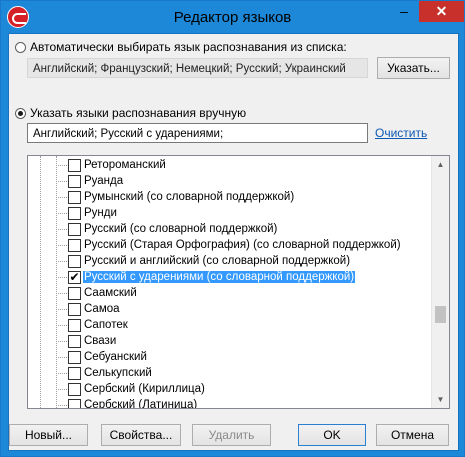 The image size is (465, 457). I want to click on manual-select-radio, so click(20, 113).